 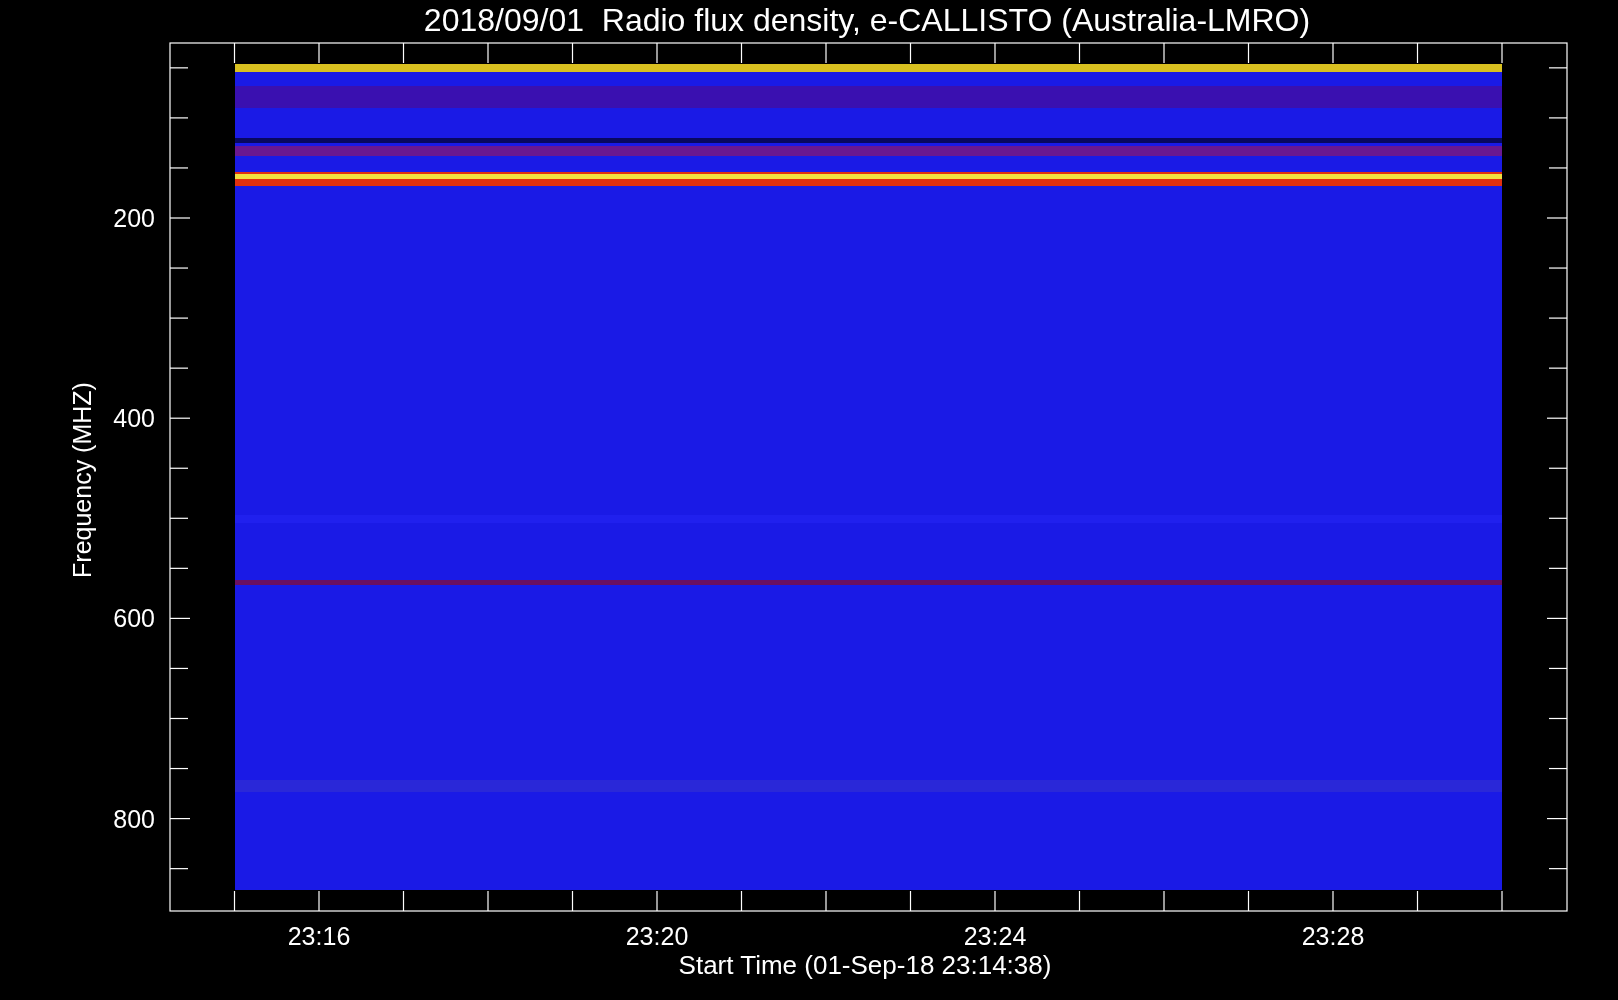 I want to click on x-tick-label: 23:28, so click(x=1333, y=936).